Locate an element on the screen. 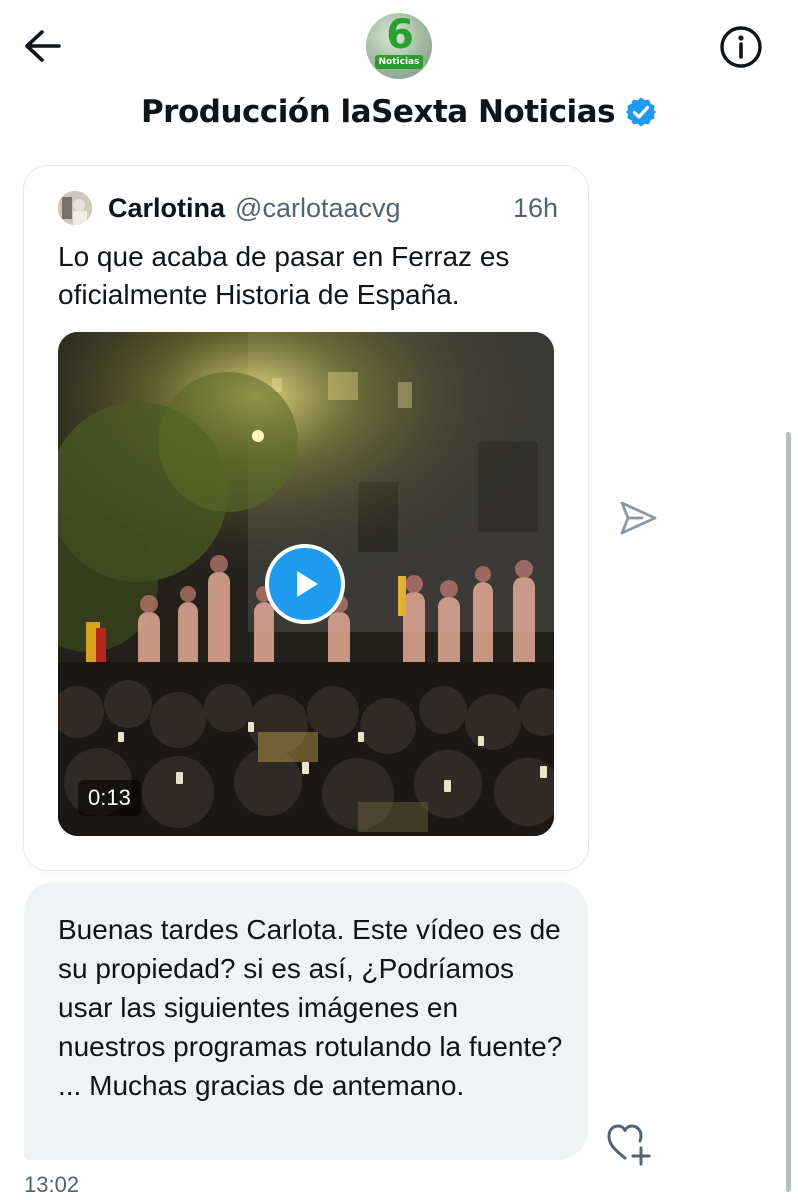 This screenshot has height=1200, width=798. info-circle-icon is located at coordinates (741, 47).